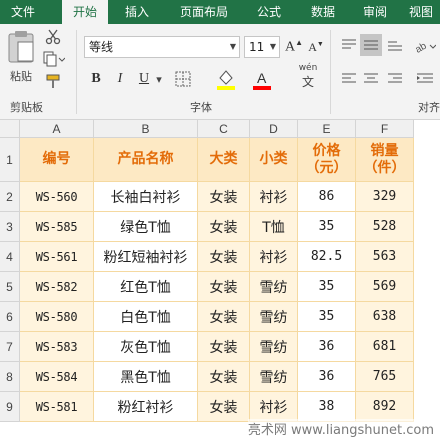  What do you see at coordinates (53, 81) in the screenshot?
I see `format-painter-button` at bounding box center [53, 81].